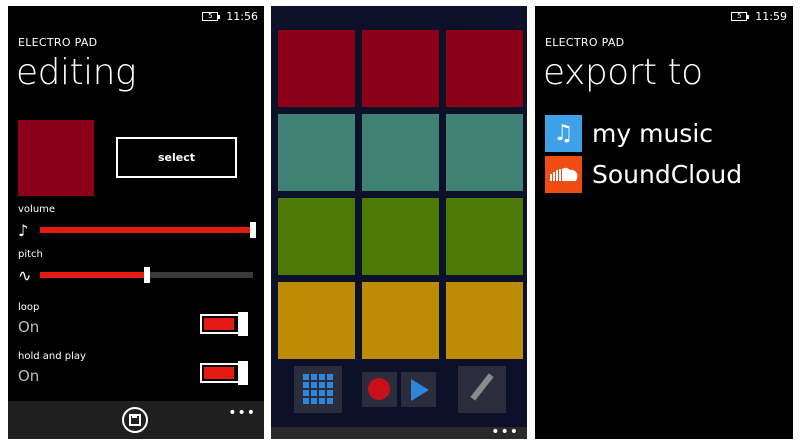 The image size is (800, 448). What do you see at coordinates (484, 320) in the screenshot?
I see `pad-r4-c3` at bounding box center [484, 320].